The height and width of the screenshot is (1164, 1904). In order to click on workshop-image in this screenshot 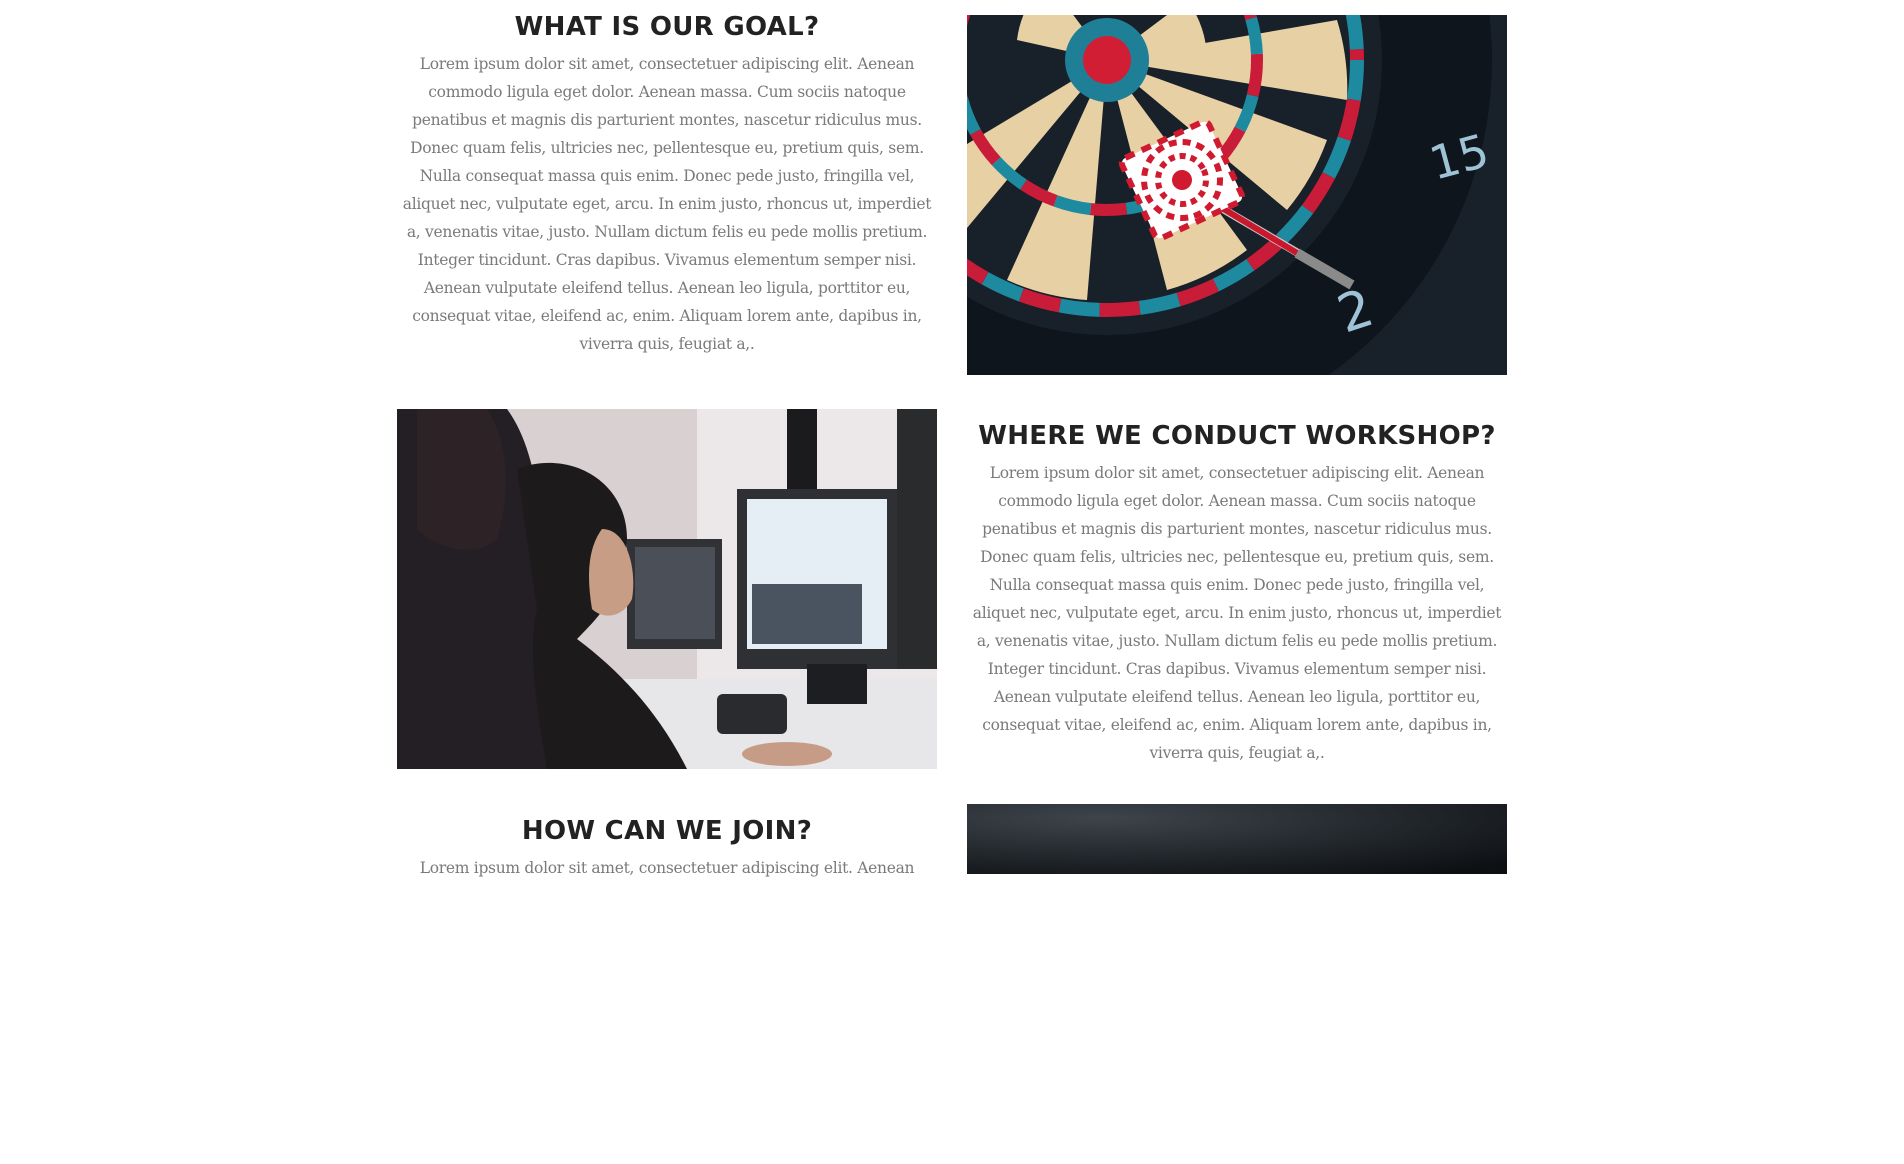, I will do `click(667, 589)`.